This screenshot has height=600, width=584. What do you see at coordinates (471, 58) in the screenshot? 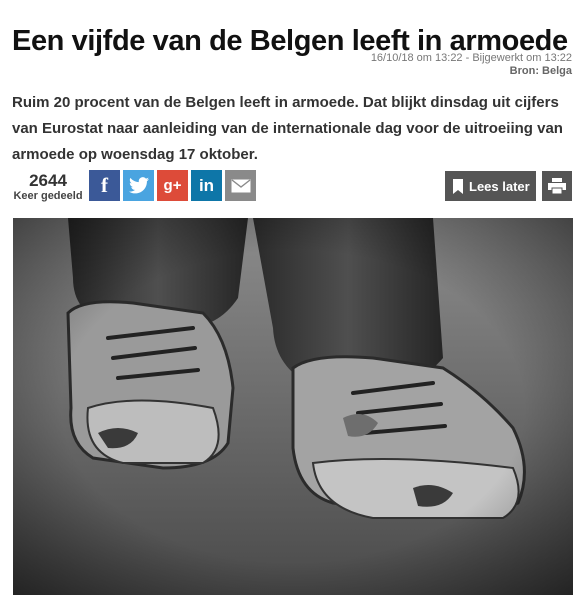
I see `date-line: 16/10/18 om 13:22 - Bijgewerkt om 13:22` at bounding box center [471, 58].